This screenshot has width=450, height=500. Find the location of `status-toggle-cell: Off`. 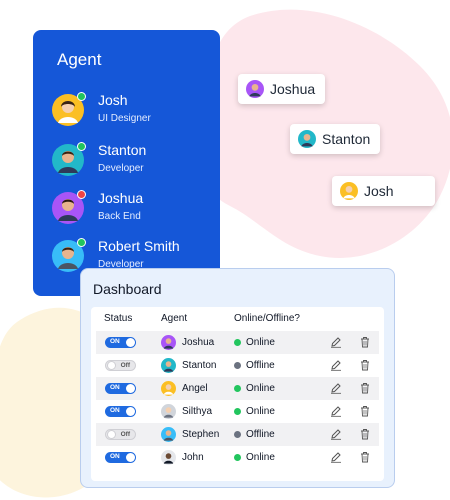

status-toggle-cell: Off is located at coordinates (120, 365).